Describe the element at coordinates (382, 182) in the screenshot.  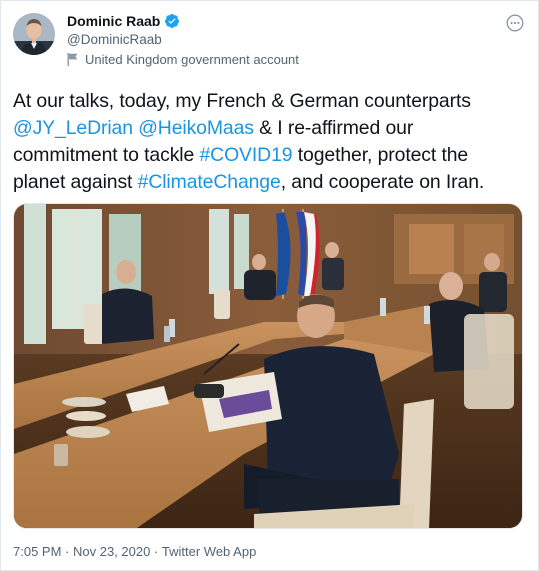
I see `tweet-text-segment: , and cooperate on Iran.` at that location.